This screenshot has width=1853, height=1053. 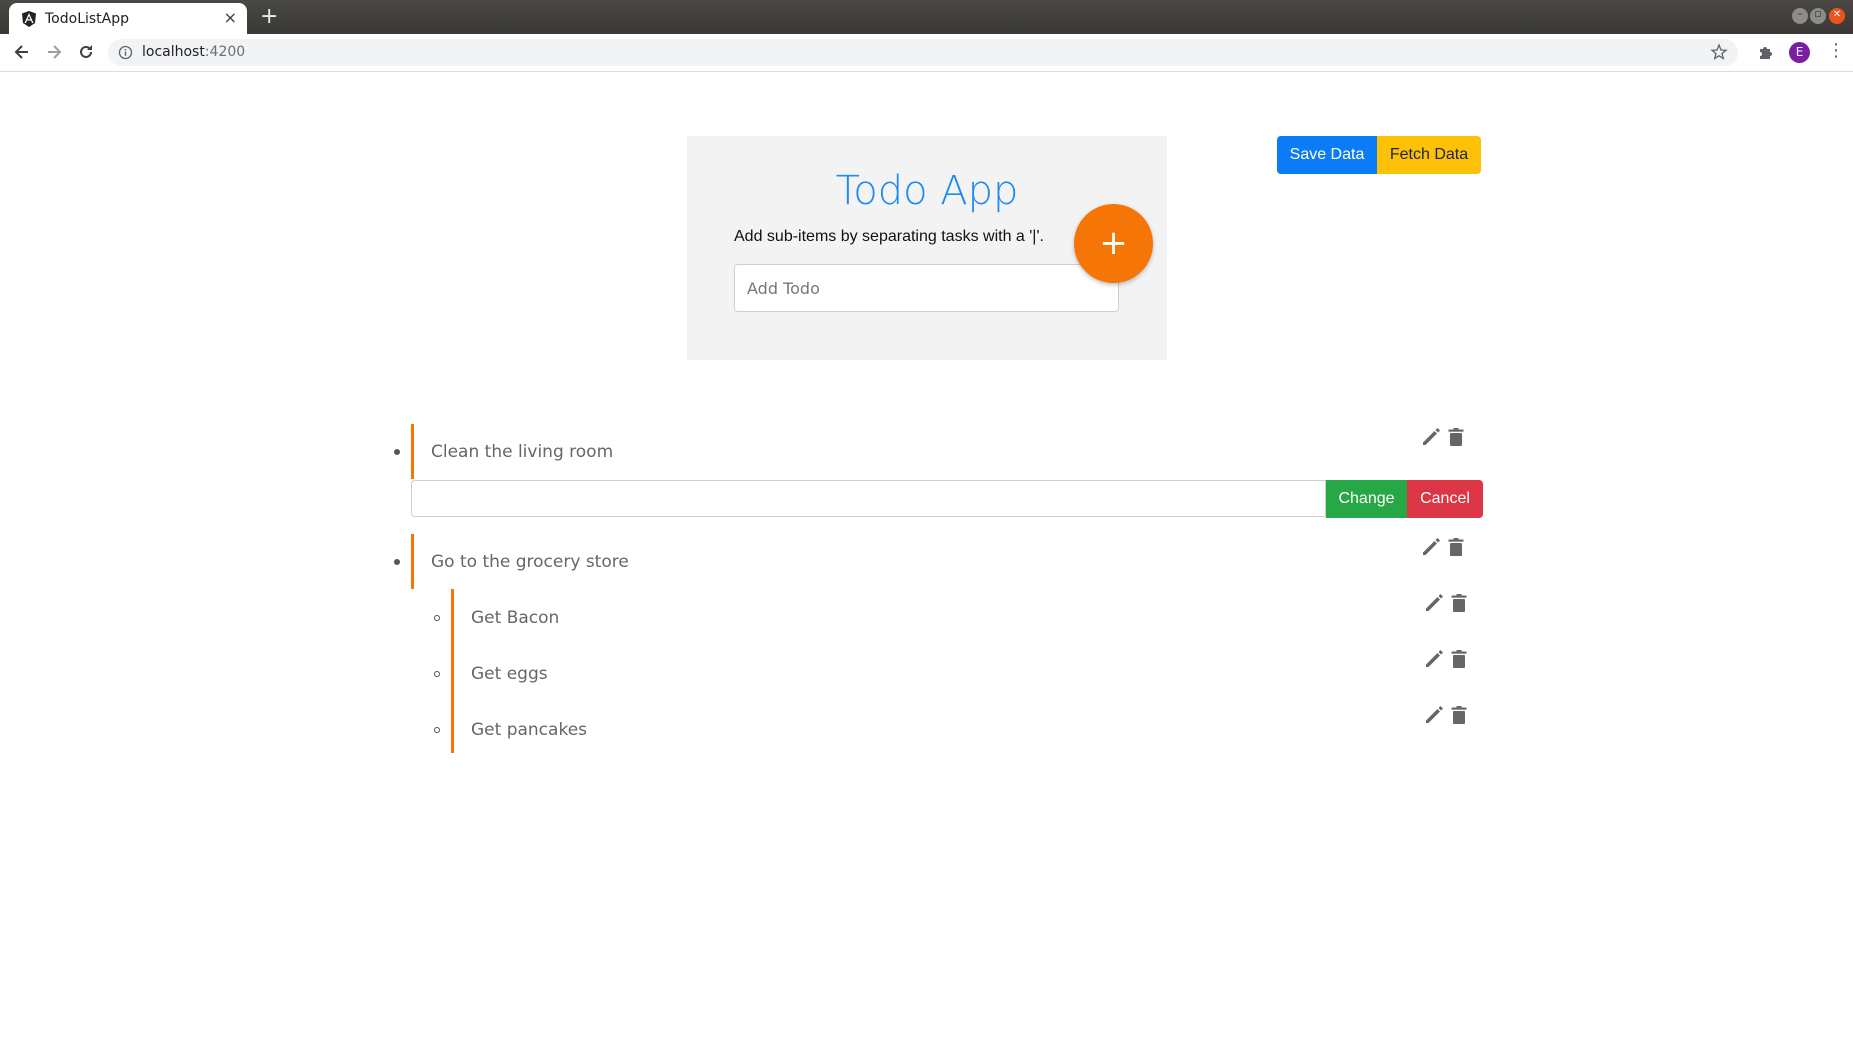 What do you see at coordinates (529, 730) in the screenshot?
I see `sub-todo-text: Get pancakes` at bounding box center [529, 730].